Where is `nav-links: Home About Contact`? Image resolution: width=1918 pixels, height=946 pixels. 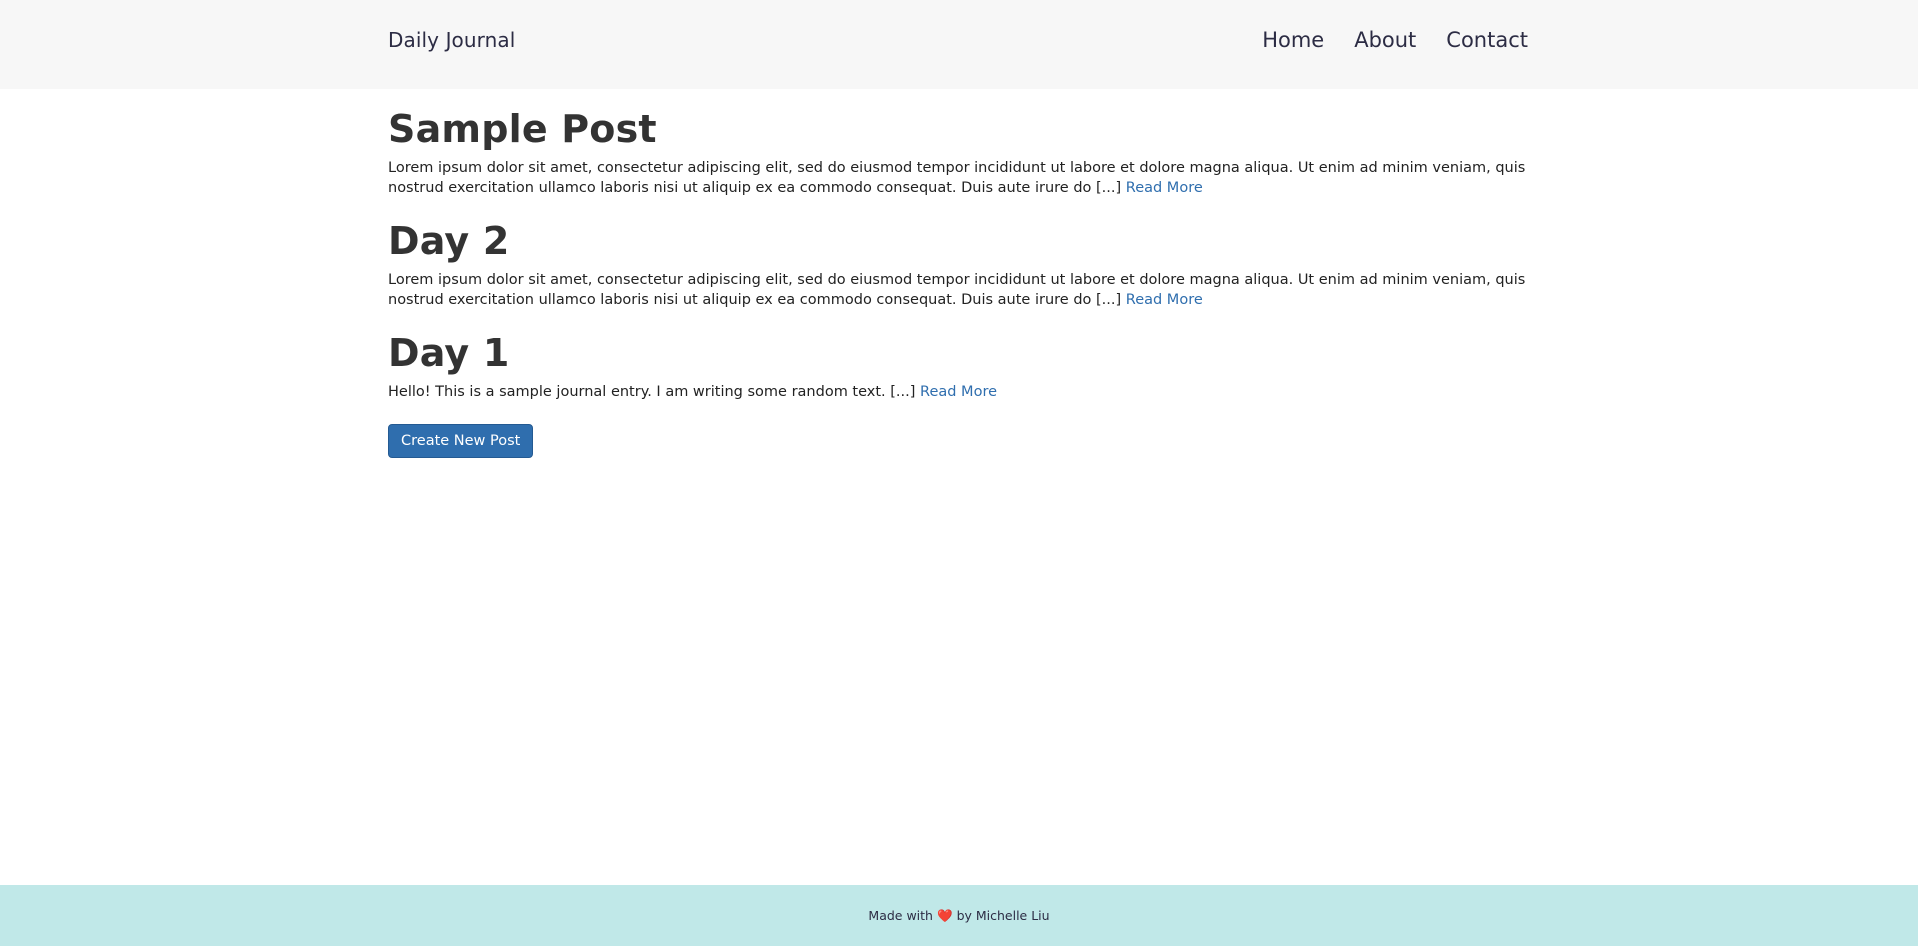 nav-links: Home About Contact is located at coordinates (1395, 40).